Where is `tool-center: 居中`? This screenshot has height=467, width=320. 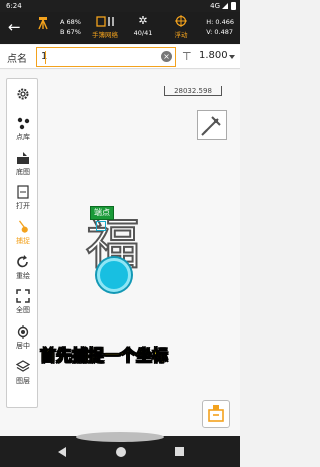
tool-center: 居中 is located at coordinates (23, 338).